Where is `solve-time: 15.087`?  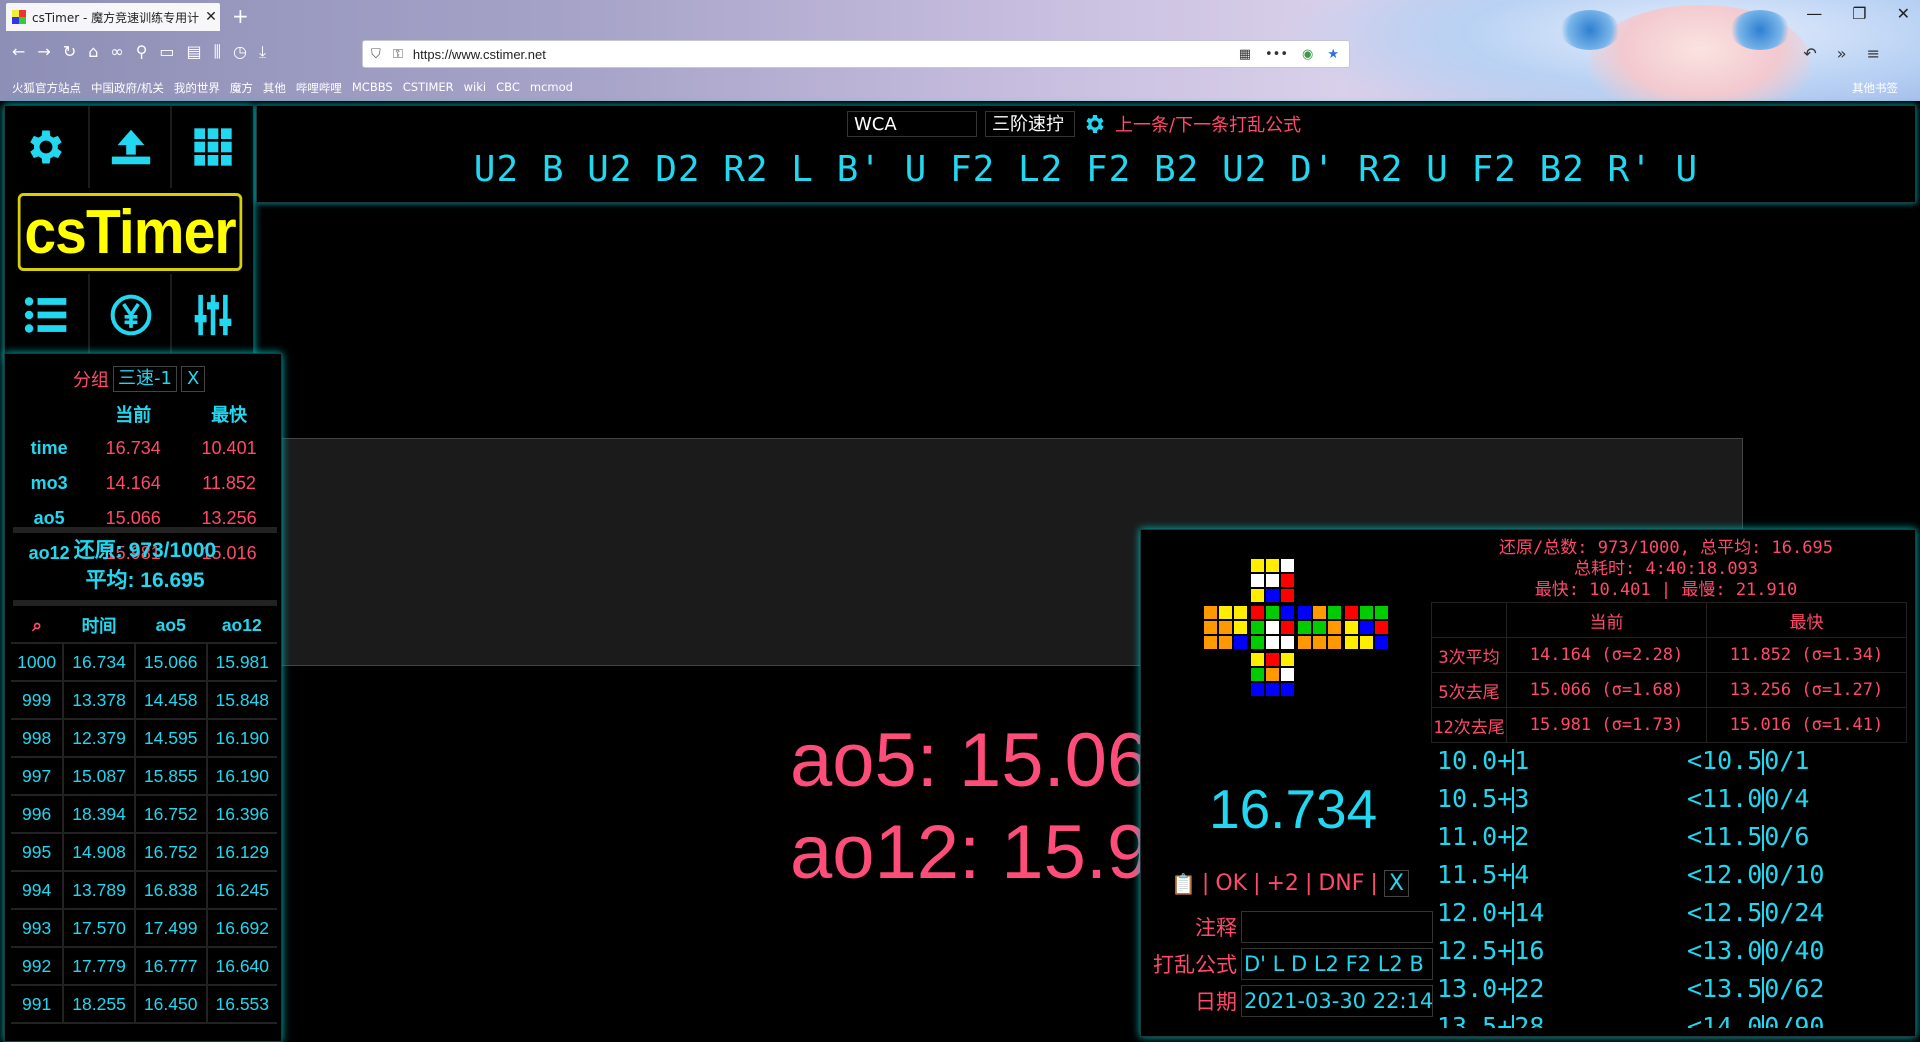
solve-time: 15.087 is located at coordinates (99, 776).